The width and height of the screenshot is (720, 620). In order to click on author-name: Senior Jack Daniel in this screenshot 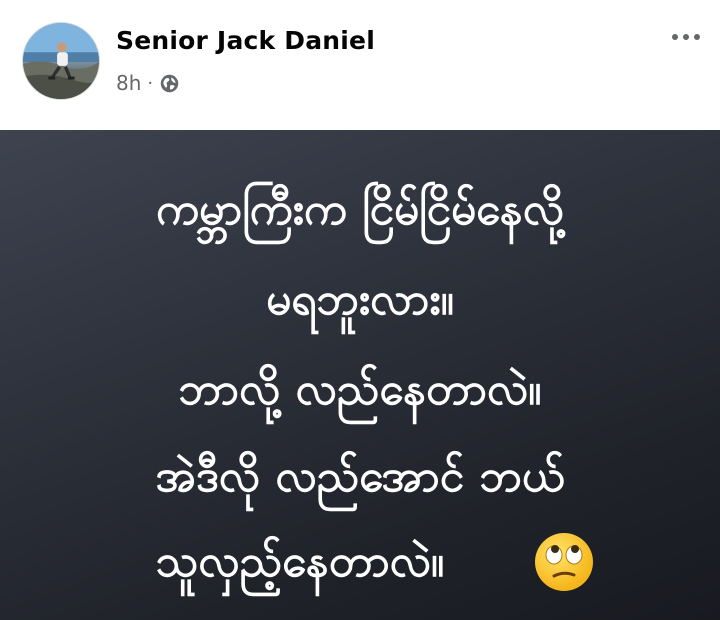, I will do `click(245, 40)`.